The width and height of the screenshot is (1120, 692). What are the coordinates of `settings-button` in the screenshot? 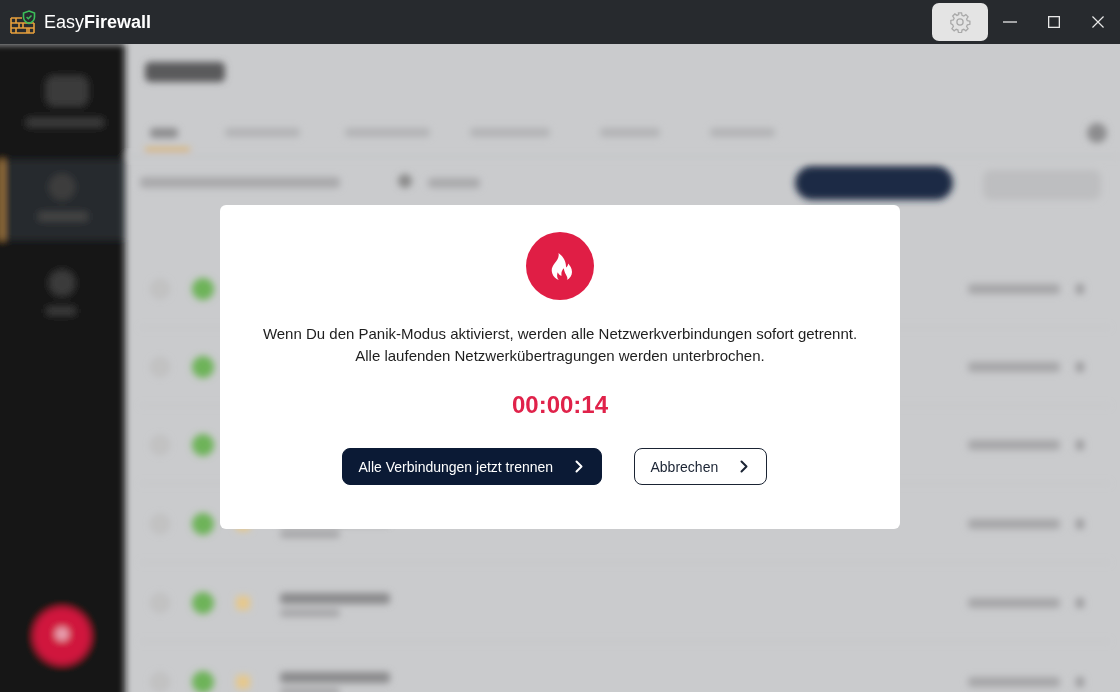 It's located at (960, 22).